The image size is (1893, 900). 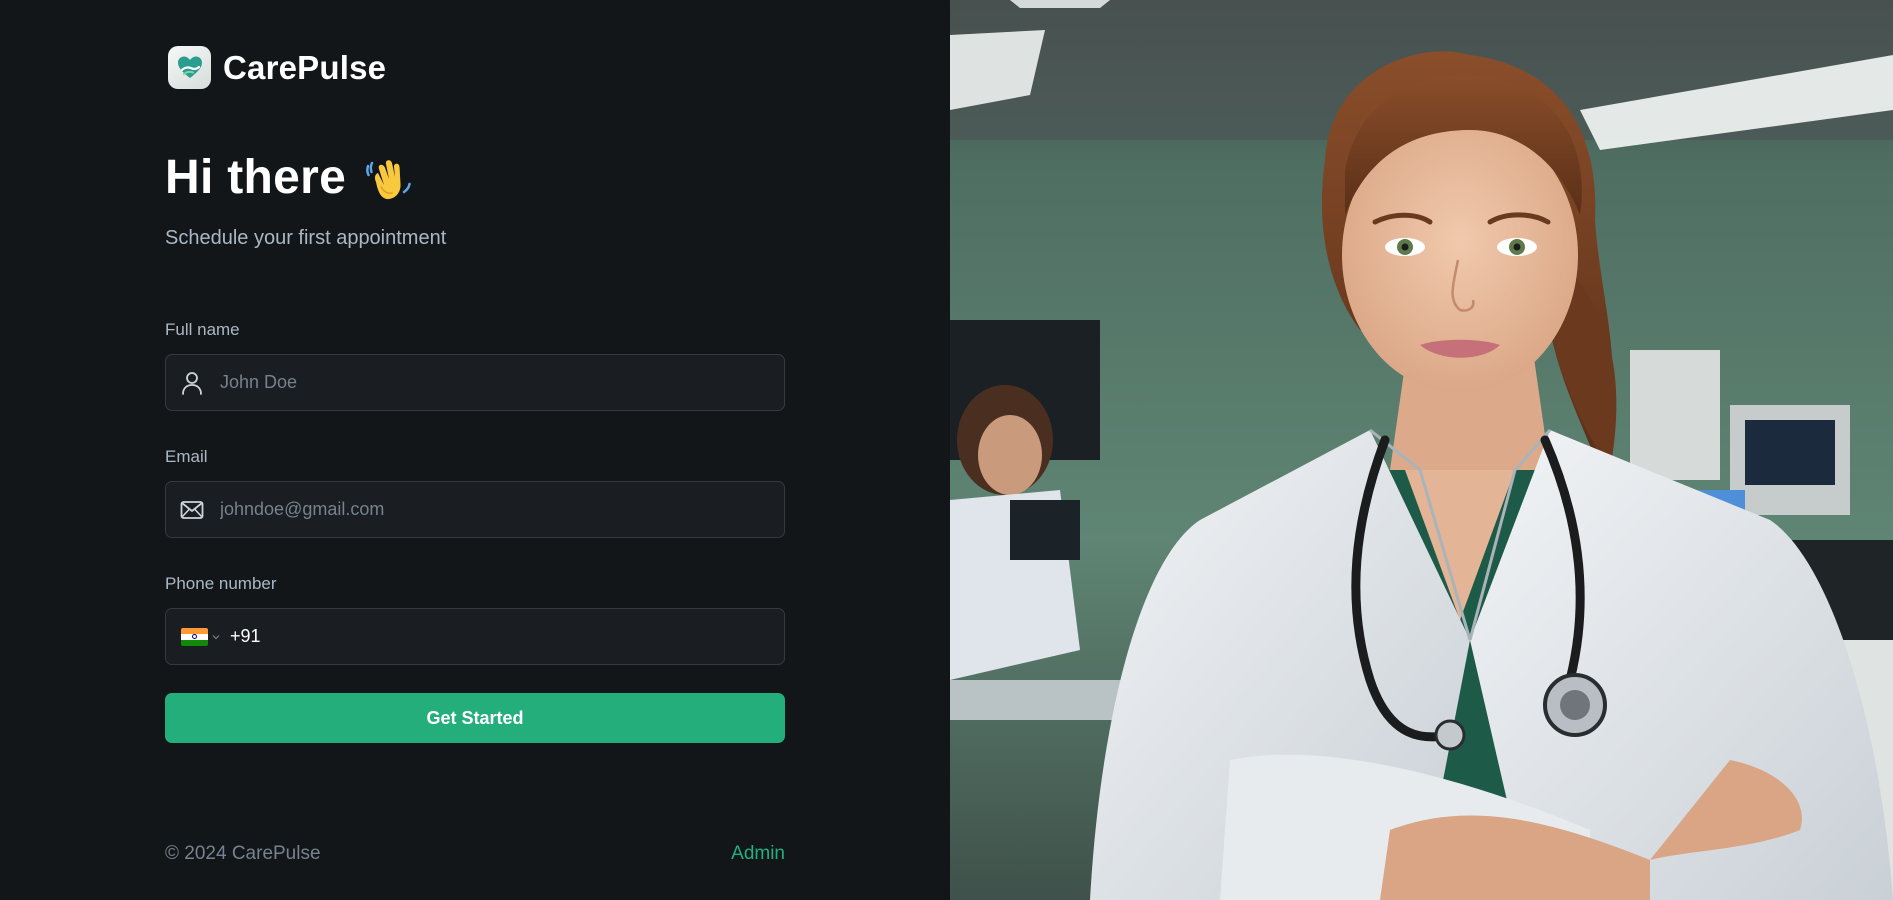 I want to click on mail-icon, so click(x=192, y=510).